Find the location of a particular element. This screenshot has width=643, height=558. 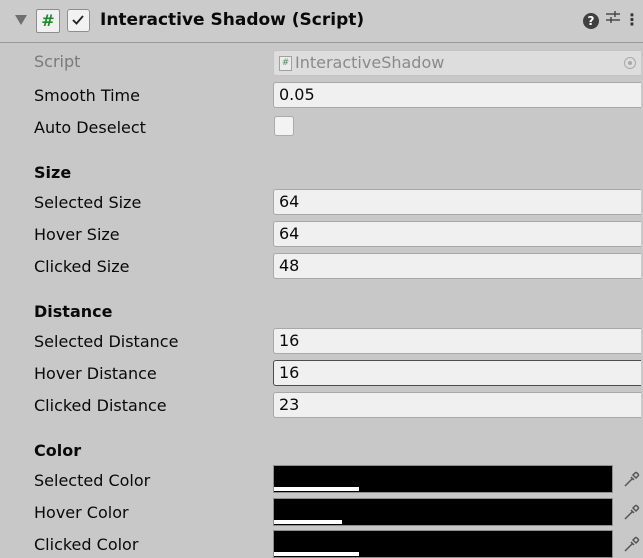

component-enabled-checkbox is located at coordinates (78, 20).